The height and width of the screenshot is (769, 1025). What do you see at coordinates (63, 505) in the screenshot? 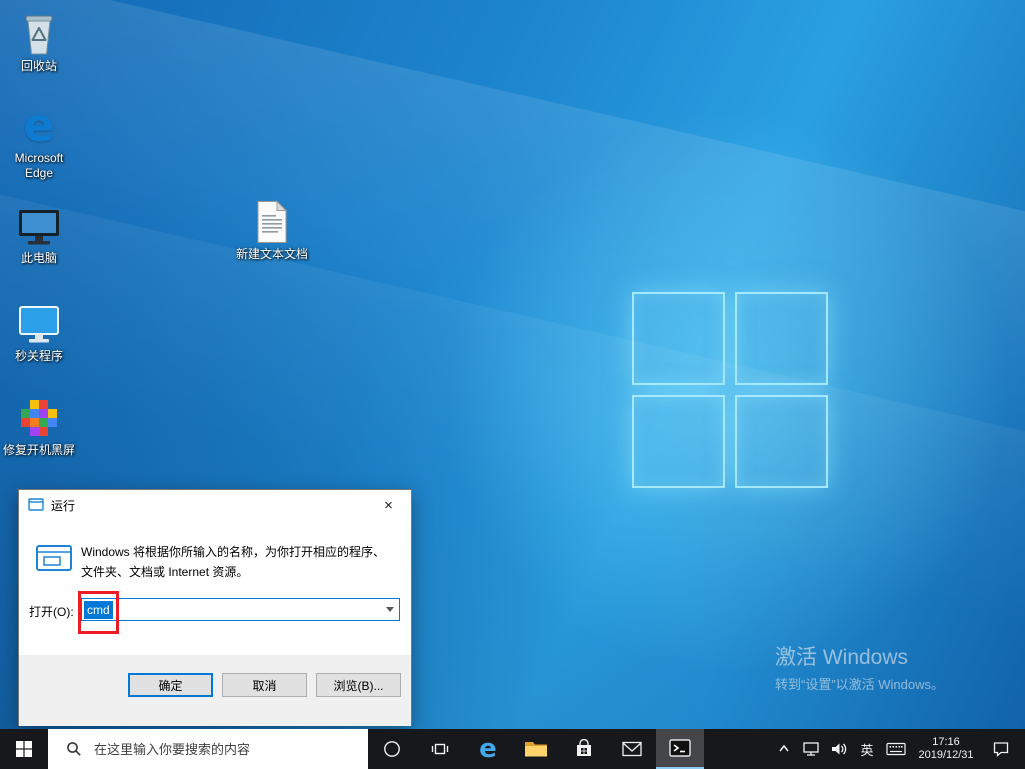
I see `dialog-title: 运行` at bounding box center [63, 505].